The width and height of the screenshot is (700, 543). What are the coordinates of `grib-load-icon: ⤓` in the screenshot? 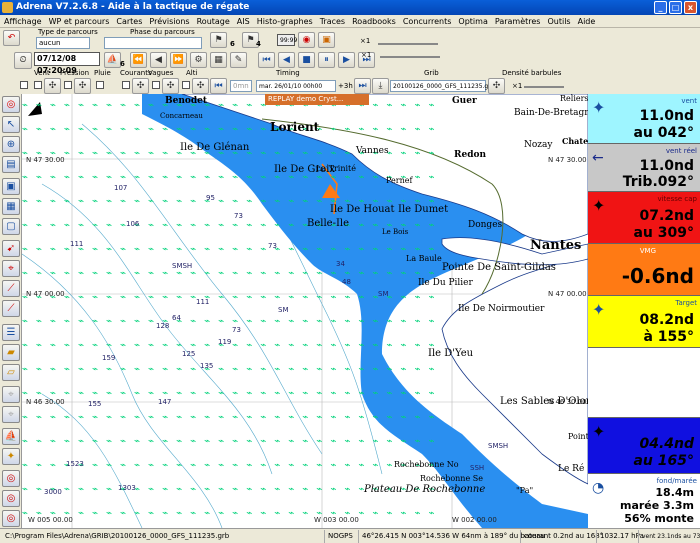 It's located at (380, 86).